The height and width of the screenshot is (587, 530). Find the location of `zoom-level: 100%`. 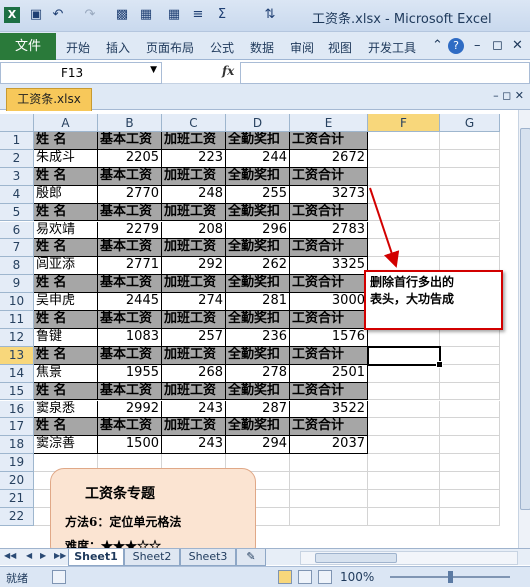

zoom-level: 100% is located at coordinates (357, 577).